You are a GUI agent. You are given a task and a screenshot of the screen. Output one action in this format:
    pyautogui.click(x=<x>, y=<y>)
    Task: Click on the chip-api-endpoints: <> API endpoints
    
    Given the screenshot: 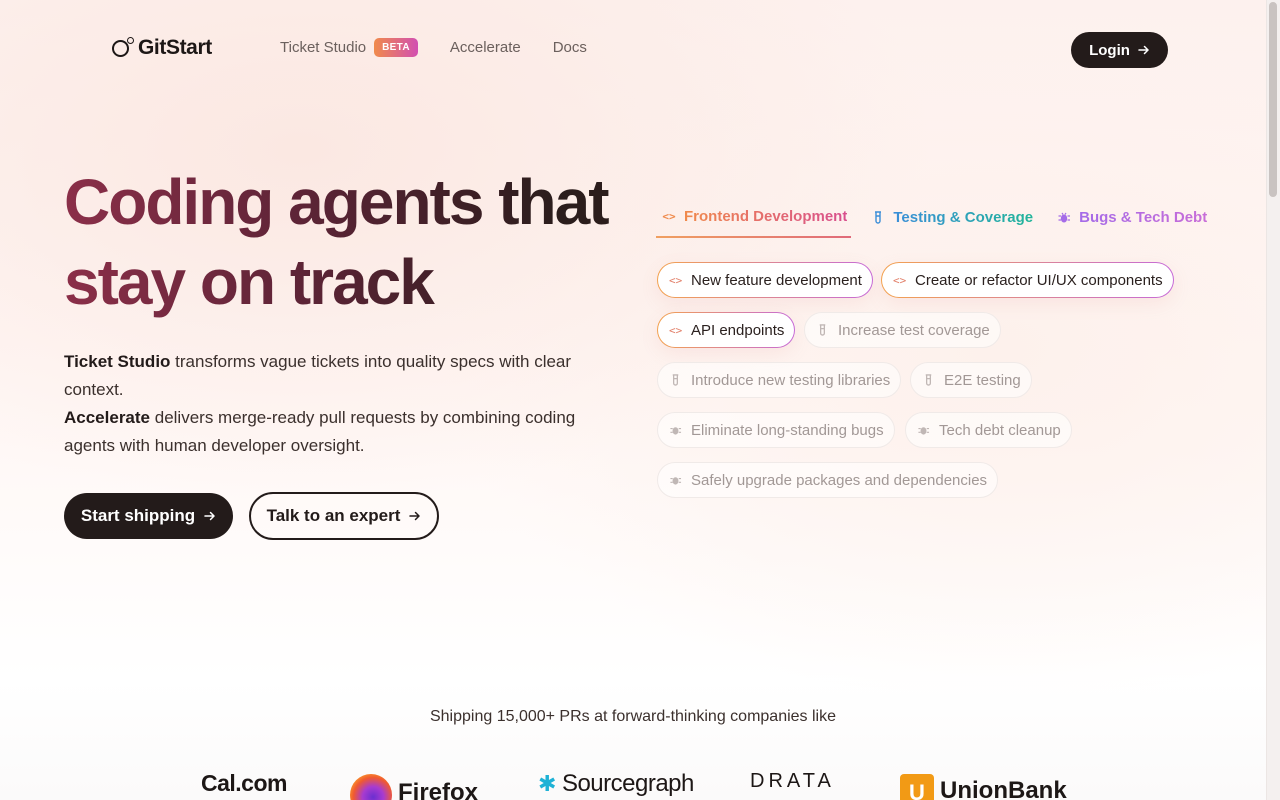 What is the action you would take?
    pyautogui.click(x=726, y=330)
    